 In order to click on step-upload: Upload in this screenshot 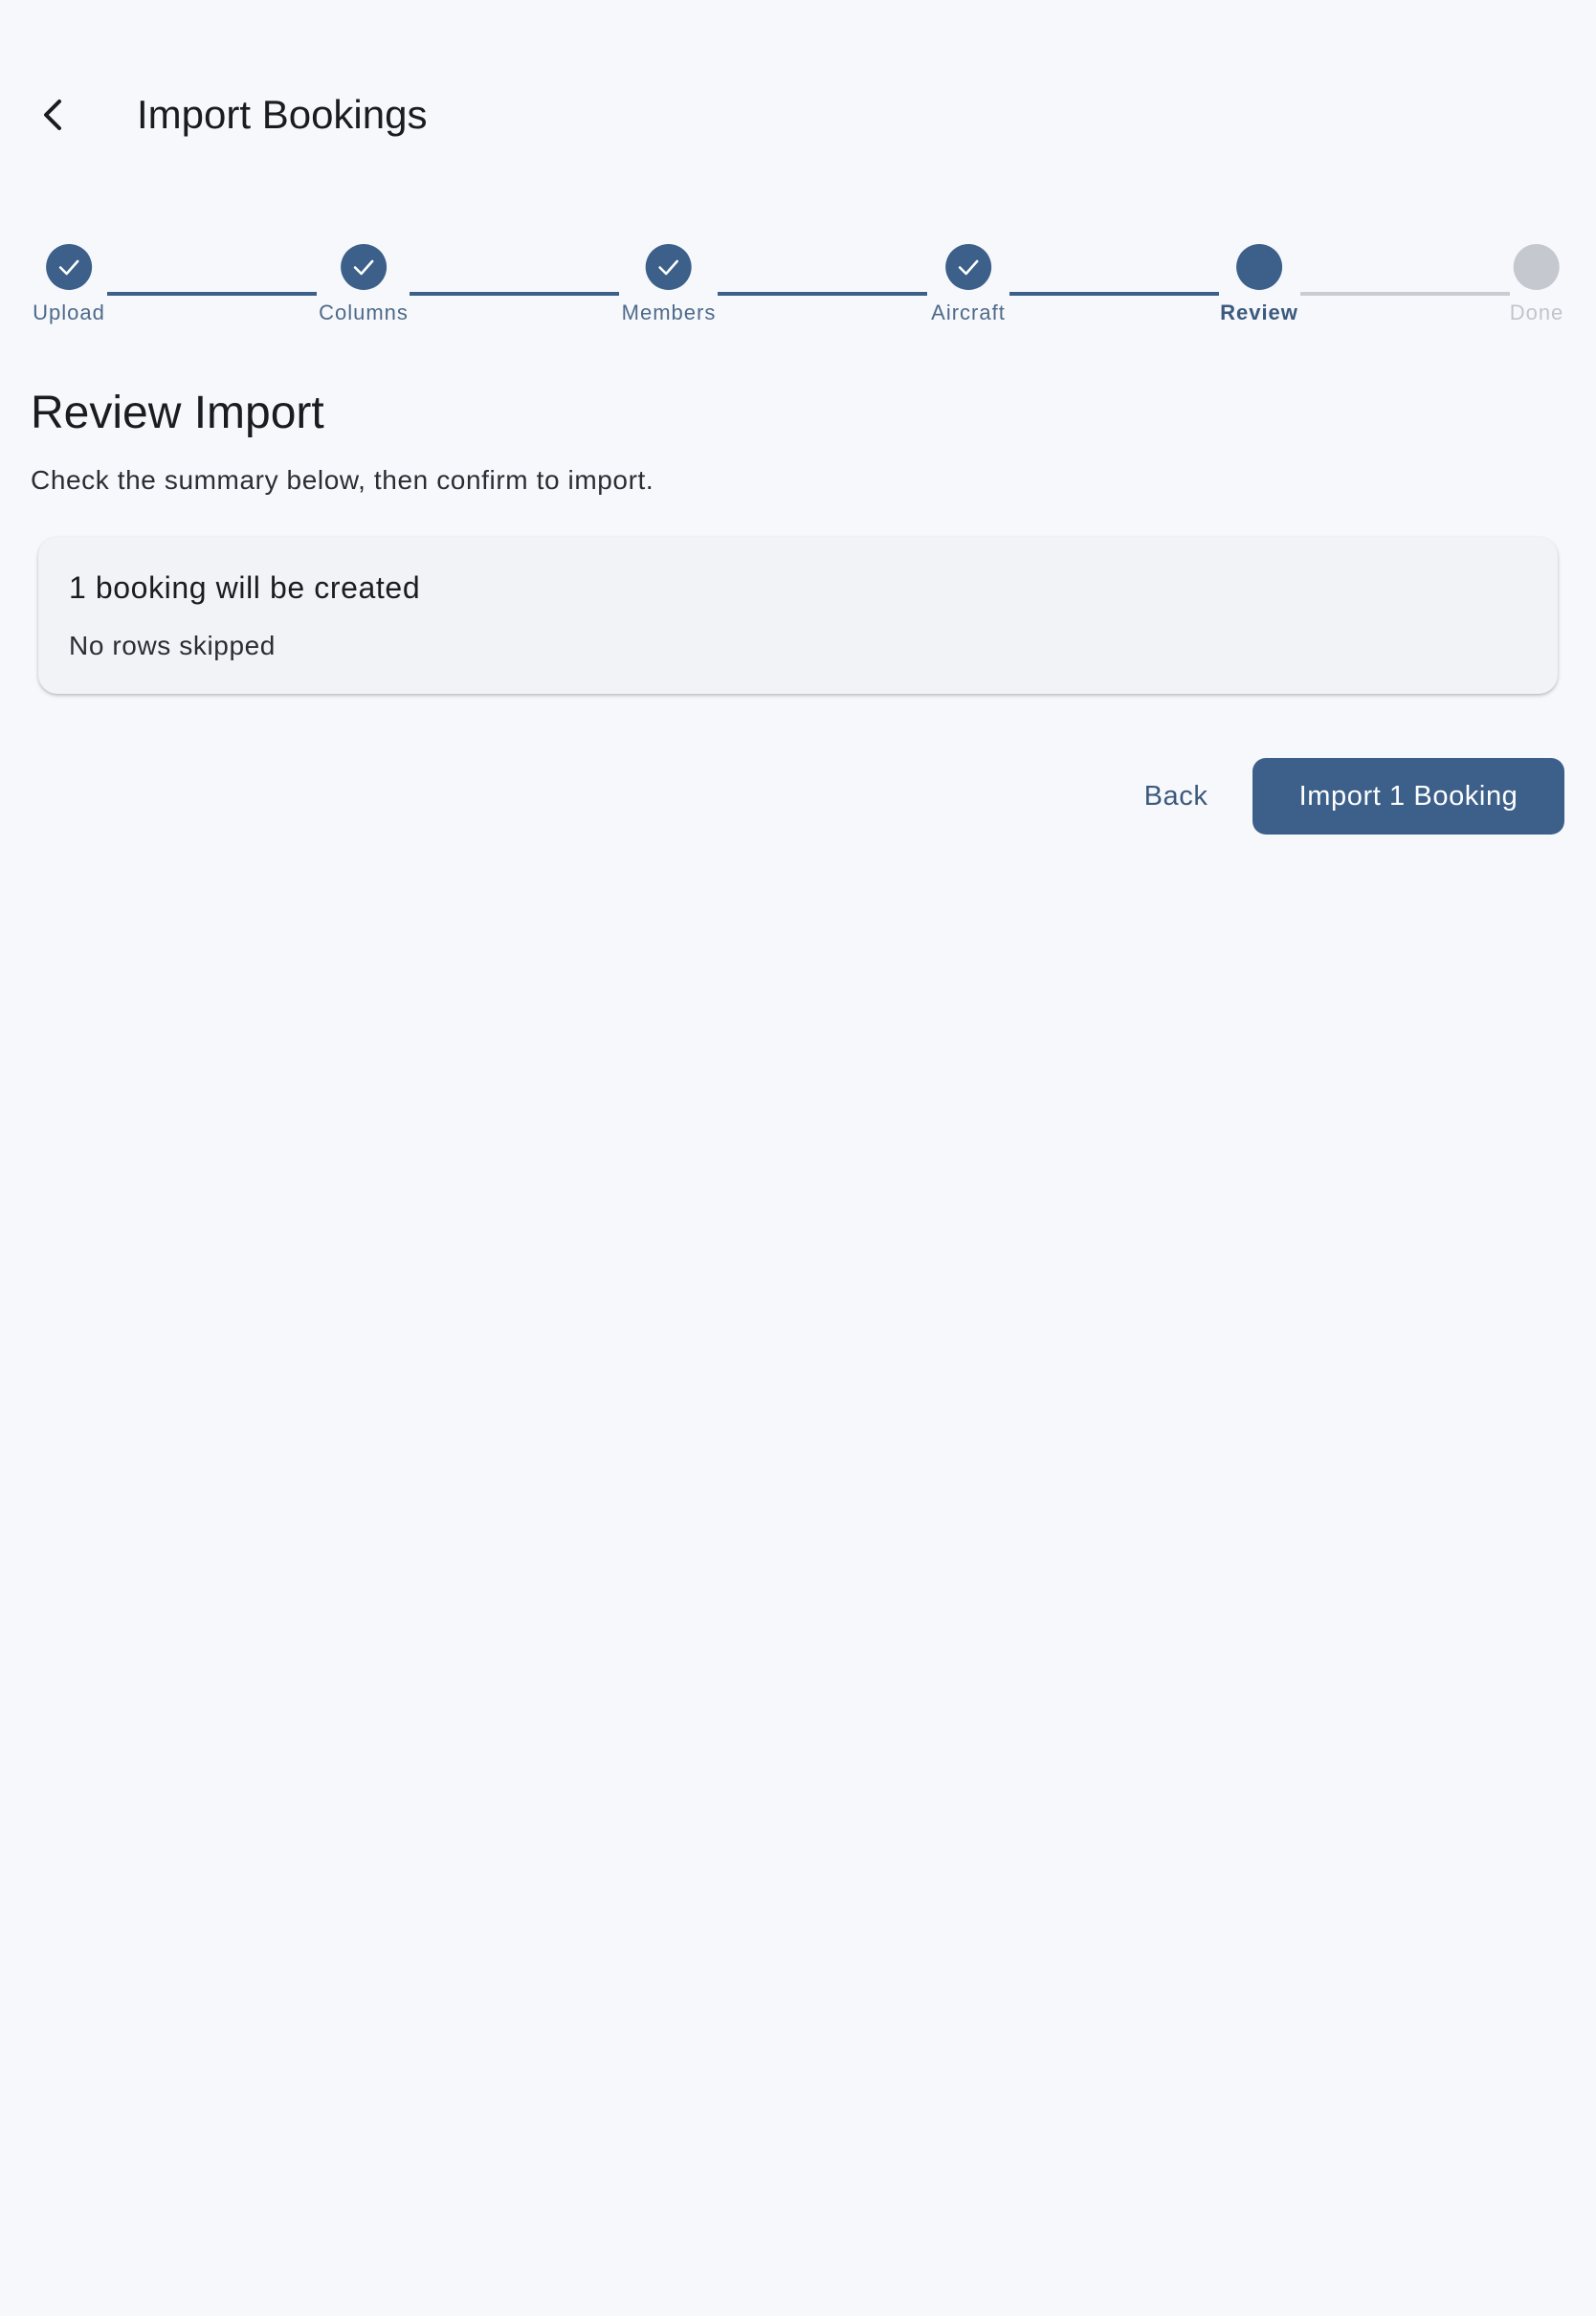, I will do `click(69, 284)`.